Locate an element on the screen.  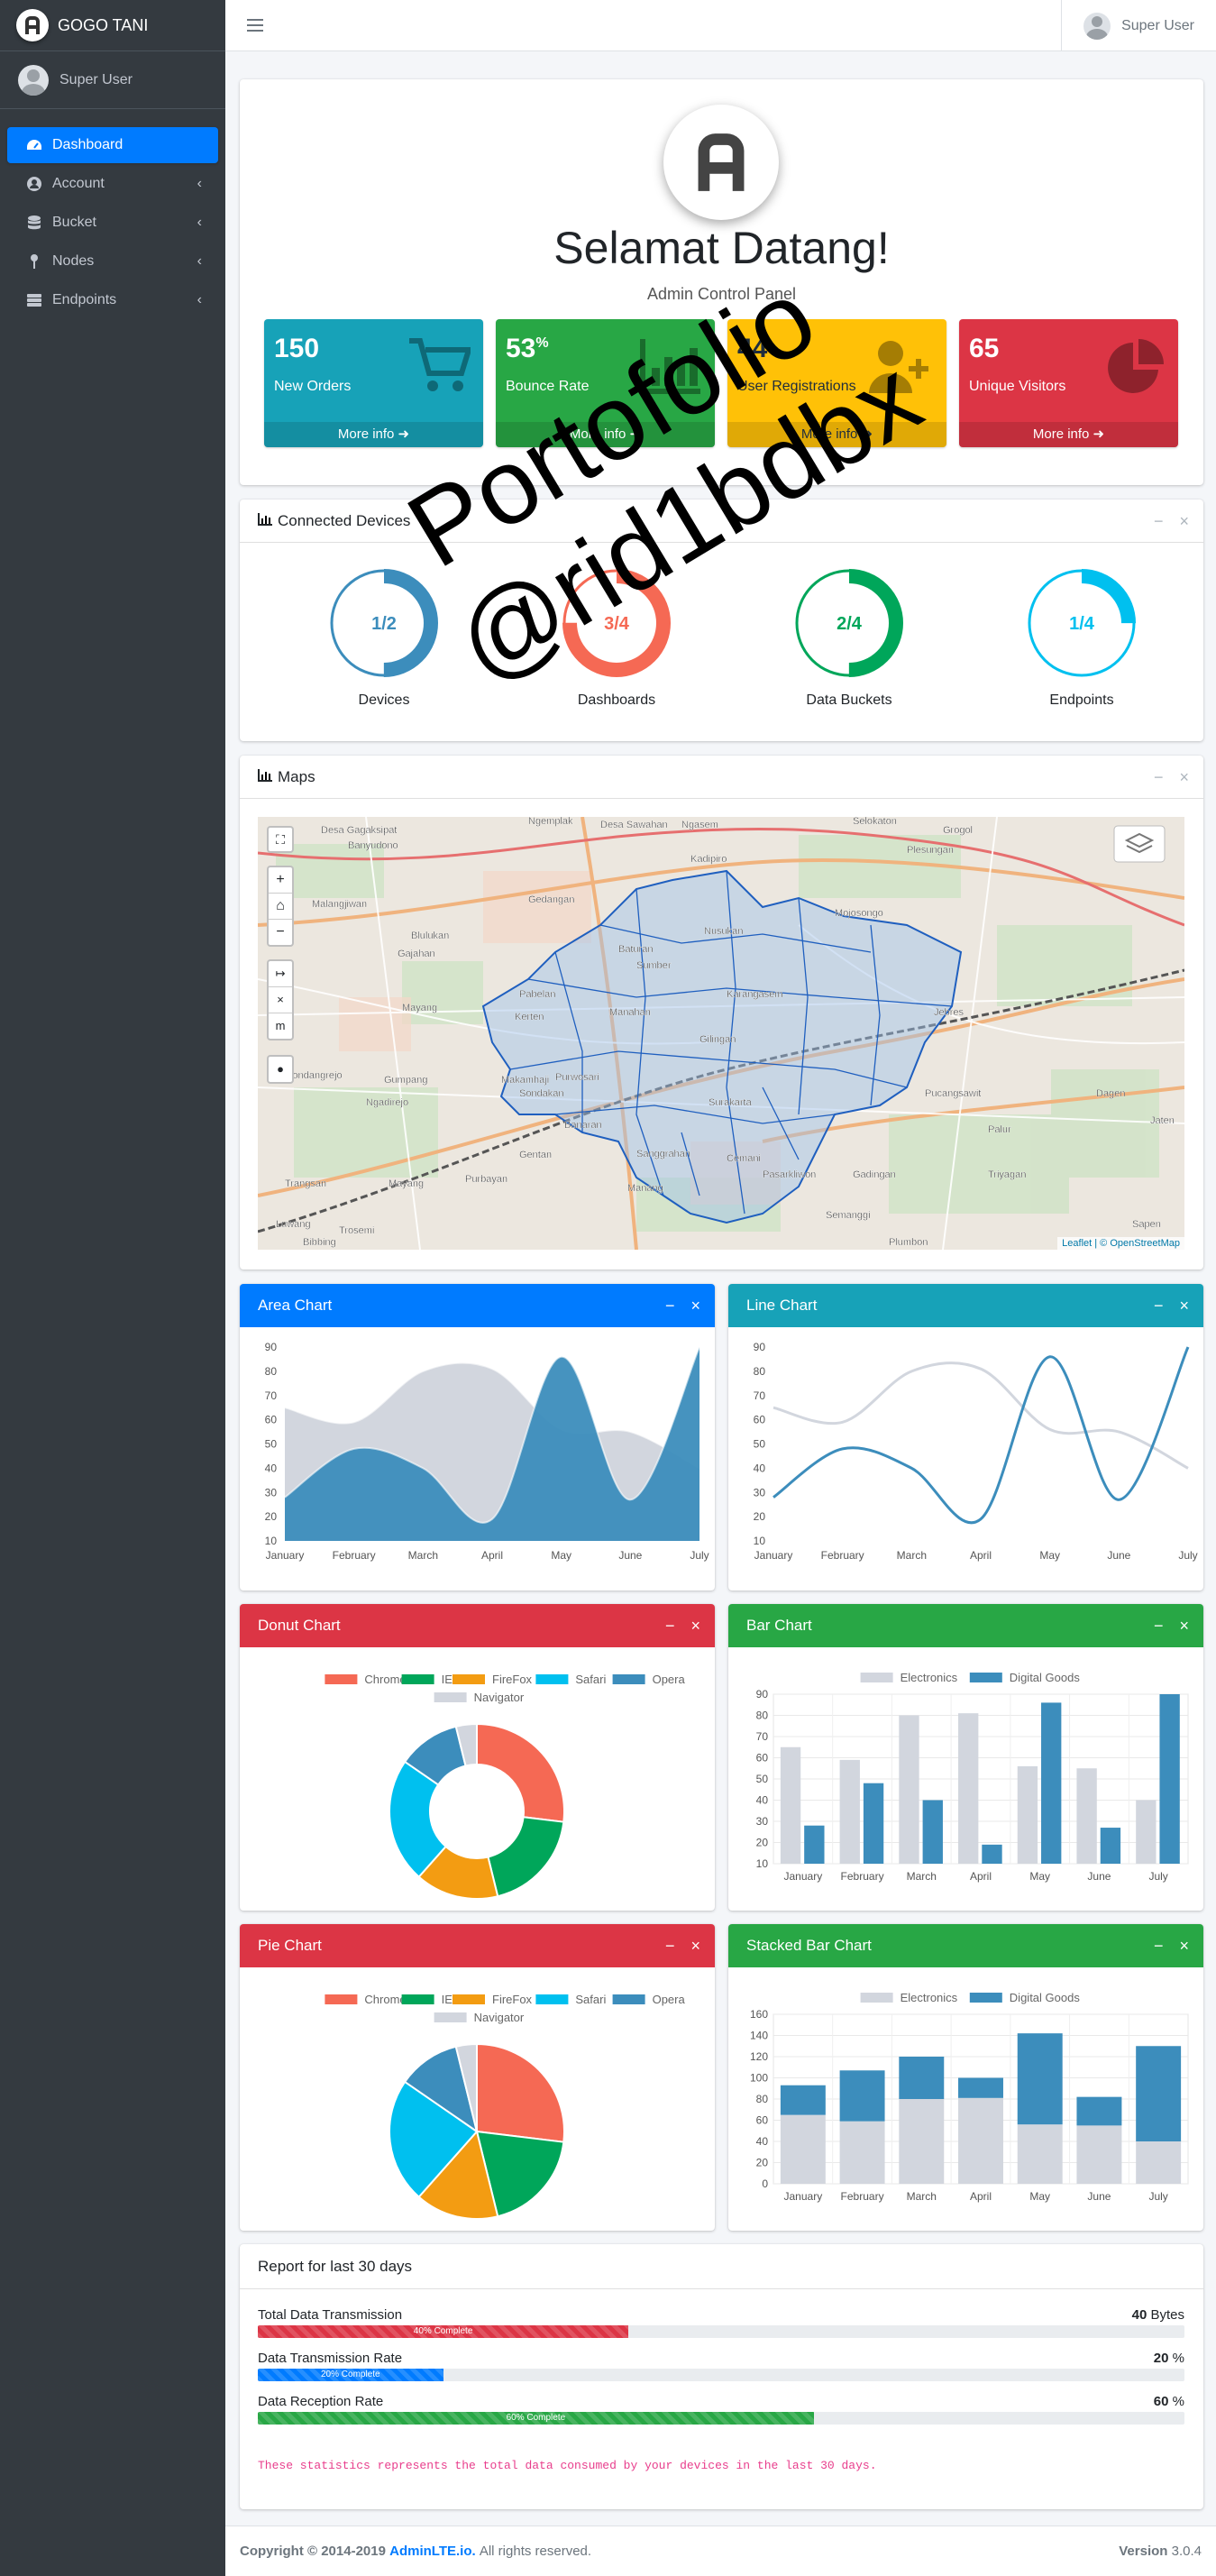
legend-label: Electronics is located at coordinates (929, 1997).